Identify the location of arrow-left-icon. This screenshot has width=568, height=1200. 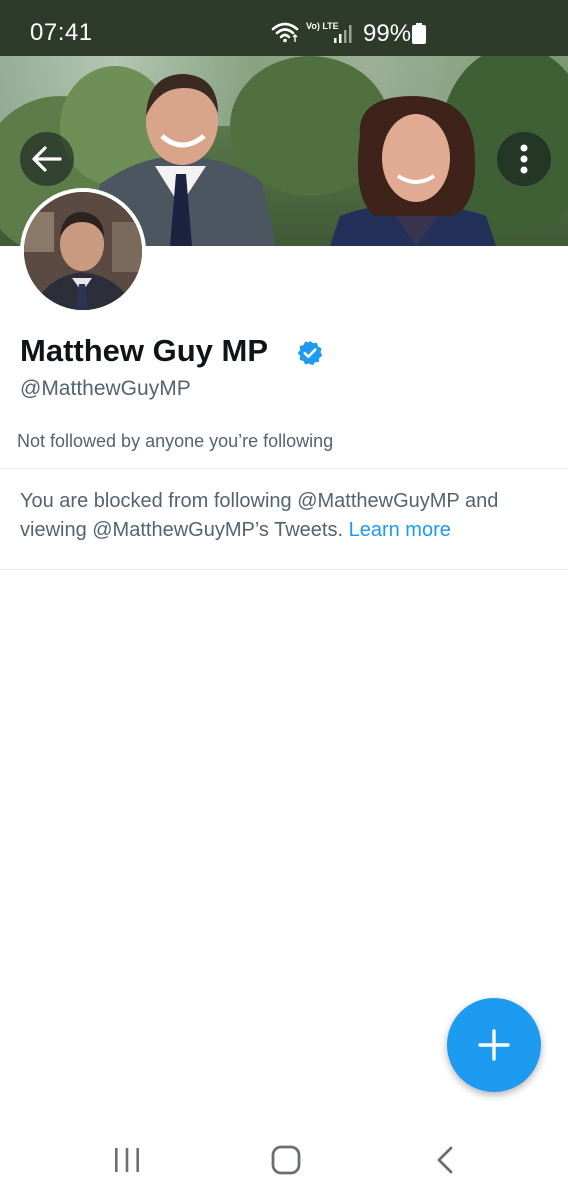
(47, 159).